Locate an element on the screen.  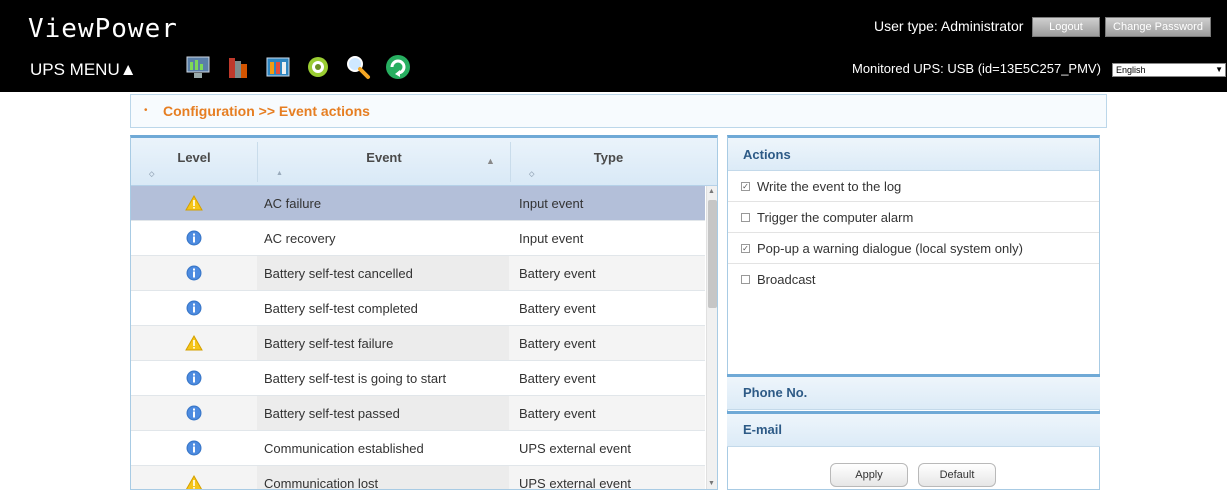
table-row: AC recovery Input event is located at coordinates (418, 238).